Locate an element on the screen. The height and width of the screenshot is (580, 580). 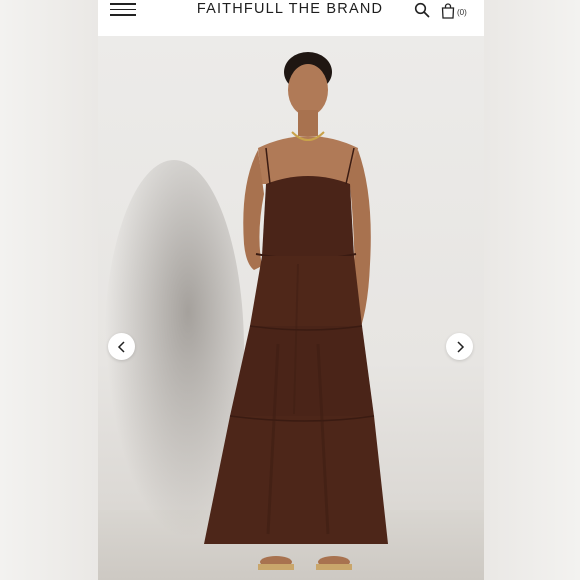
previous-image-button is located at coordinates (121, 346).